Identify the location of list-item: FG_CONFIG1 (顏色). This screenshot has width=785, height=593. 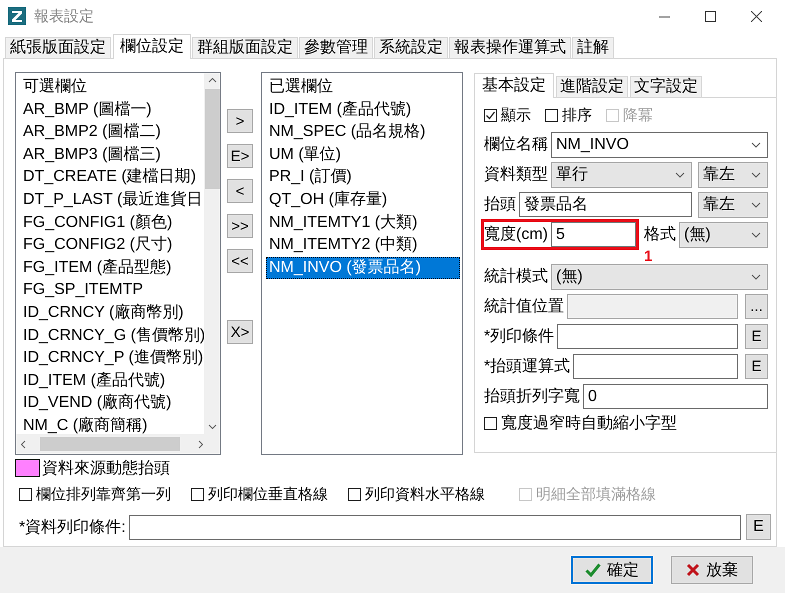
(111, 223).